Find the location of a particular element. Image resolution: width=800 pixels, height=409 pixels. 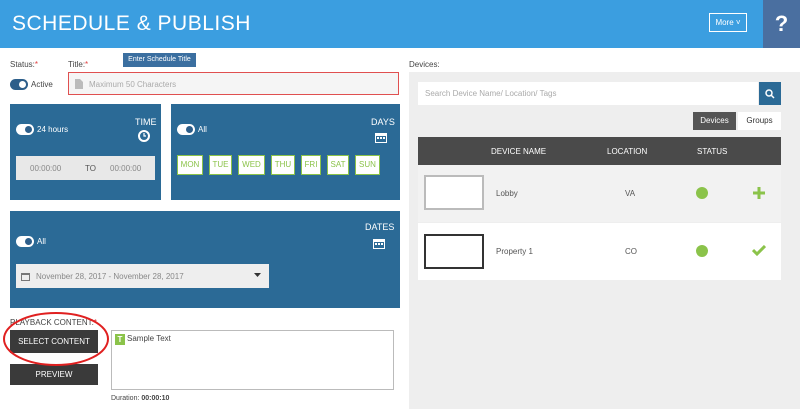

dates-all-label: All is located at coordinates (41, 241).